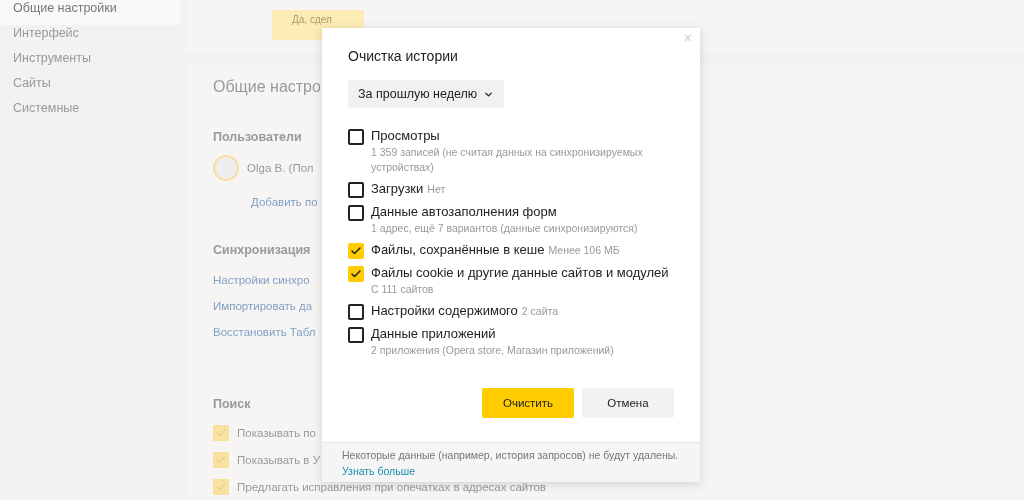  I want to click on option-note: Нет, so click(436, 189).